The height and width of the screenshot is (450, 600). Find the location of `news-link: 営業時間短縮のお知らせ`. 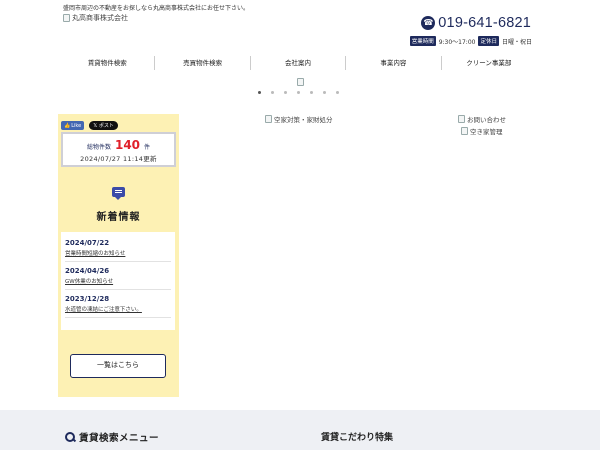

news-link: 営業時間短縮のお知らせ is located at coordinates (118, 253).